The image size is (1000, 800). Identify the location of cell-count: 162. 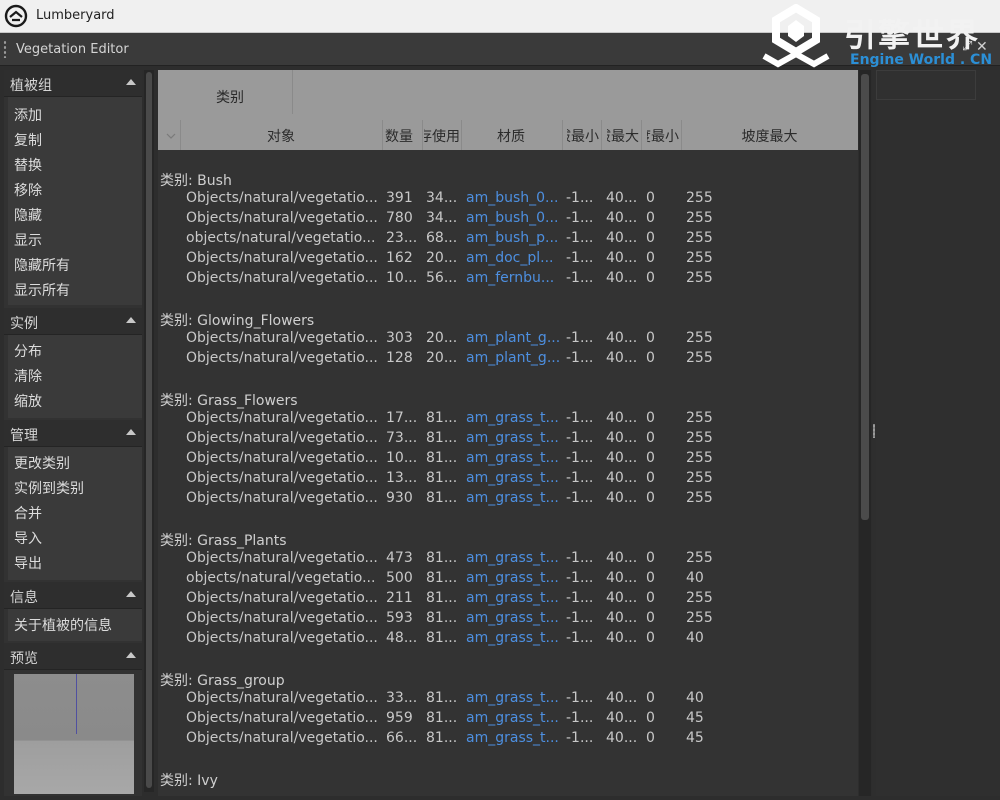
(399, 258).